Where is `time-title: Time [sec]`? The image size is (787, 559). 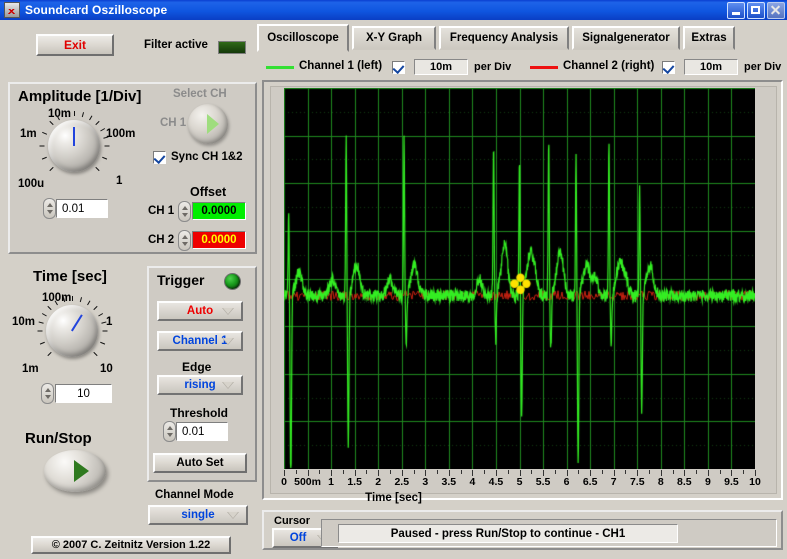
time-title: Time [sec] is located at coordinates (70, 276).